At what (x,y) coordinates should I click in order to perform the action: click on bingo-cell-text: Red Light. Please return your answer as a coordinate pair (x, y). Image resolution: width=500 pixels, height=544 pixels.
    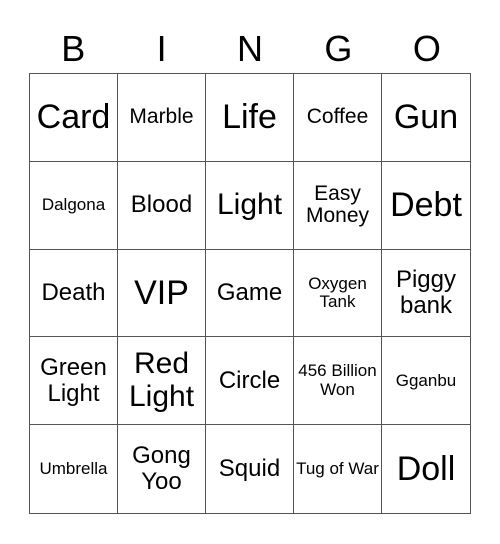
    Looking at the image, I should click on (161, 380).